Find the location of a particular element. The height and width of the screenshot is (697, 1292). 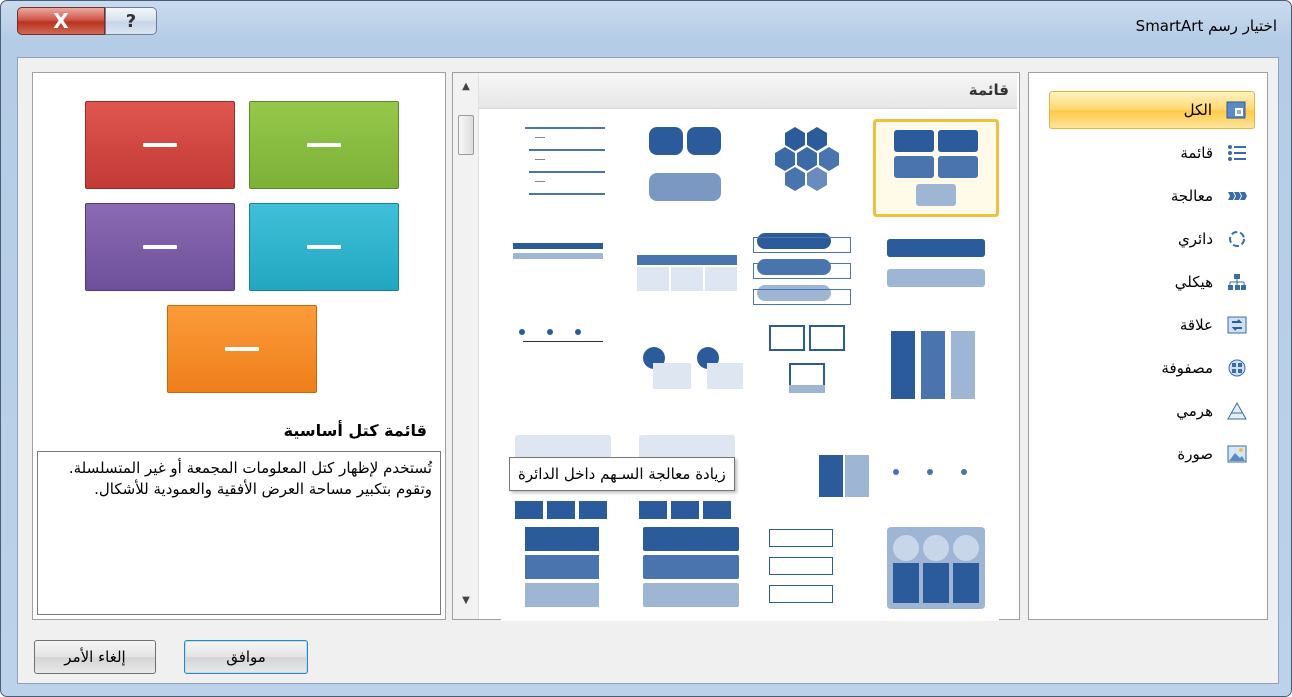

help-icon: ? is located at coordinates (131, 21).